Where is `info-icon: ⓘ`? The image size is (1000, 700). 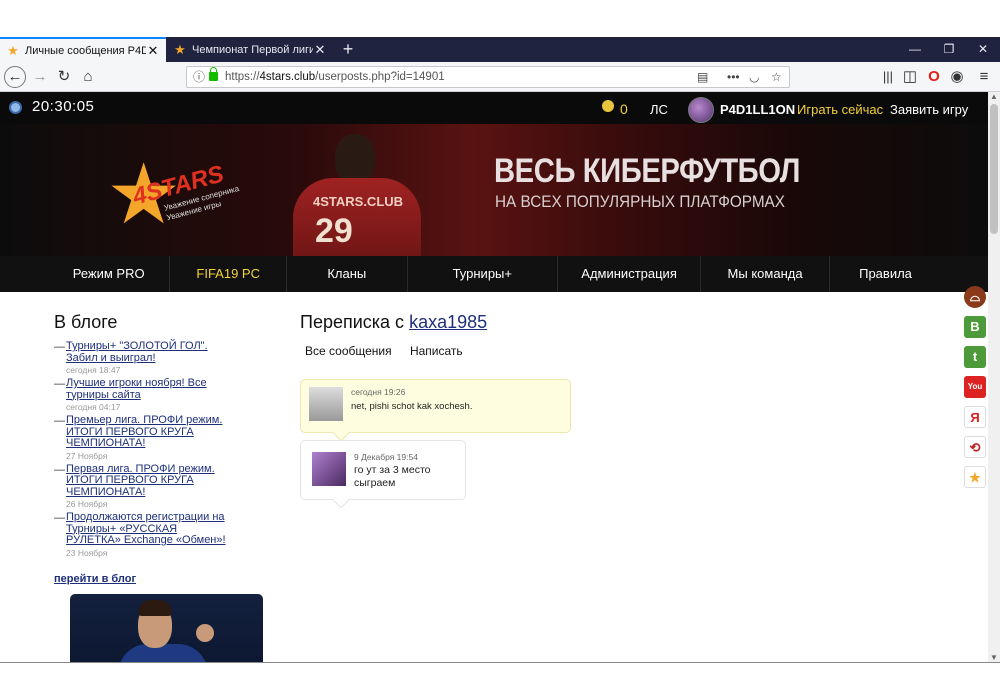 info-icon: ⓘ is located at coordinates (199, 77).